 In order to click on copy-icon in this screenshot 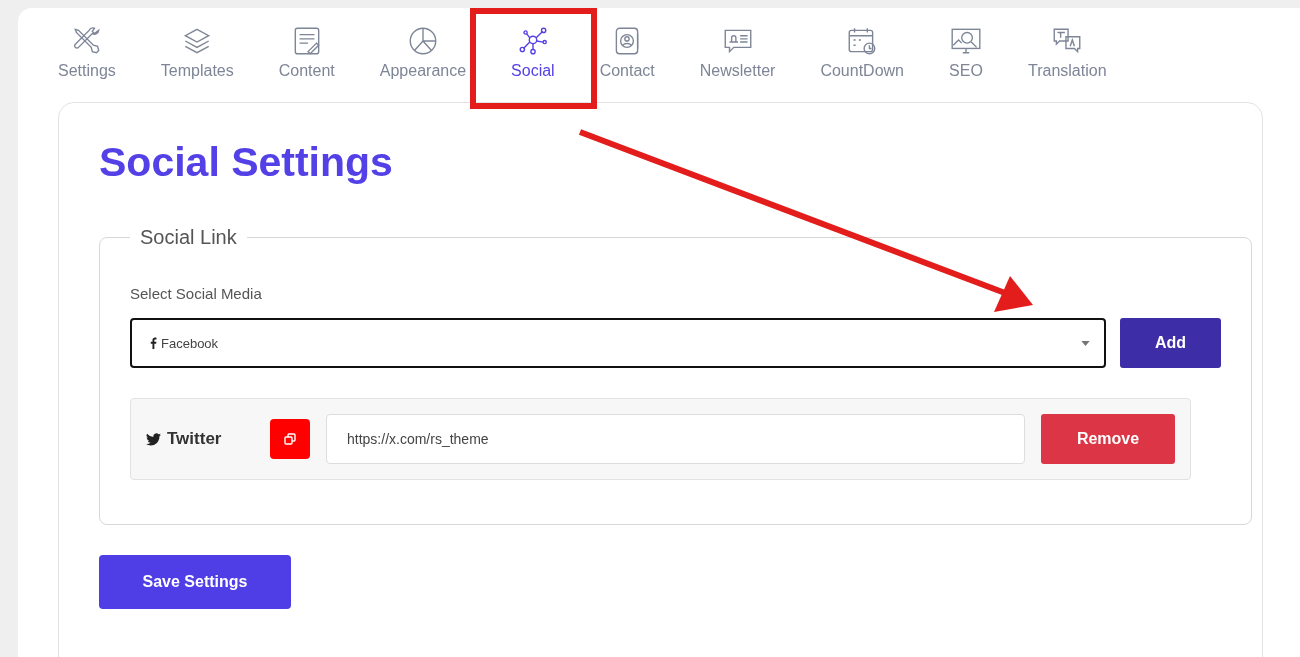, I will do `click(290, 439)`.